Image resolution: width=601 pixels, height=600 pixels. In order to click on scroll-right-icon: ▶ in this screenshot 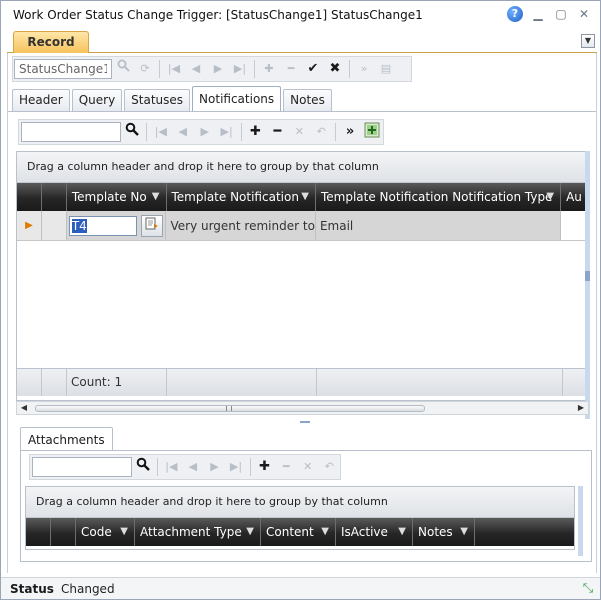, I will do `click(581, 408)`.